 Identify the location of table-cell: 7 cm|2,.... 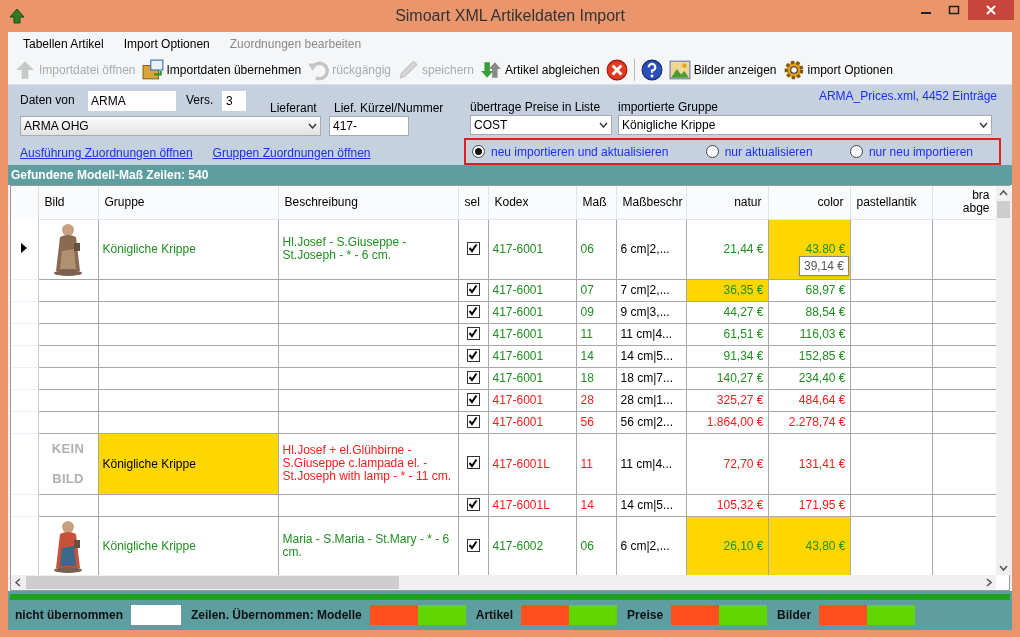
(645, 290).